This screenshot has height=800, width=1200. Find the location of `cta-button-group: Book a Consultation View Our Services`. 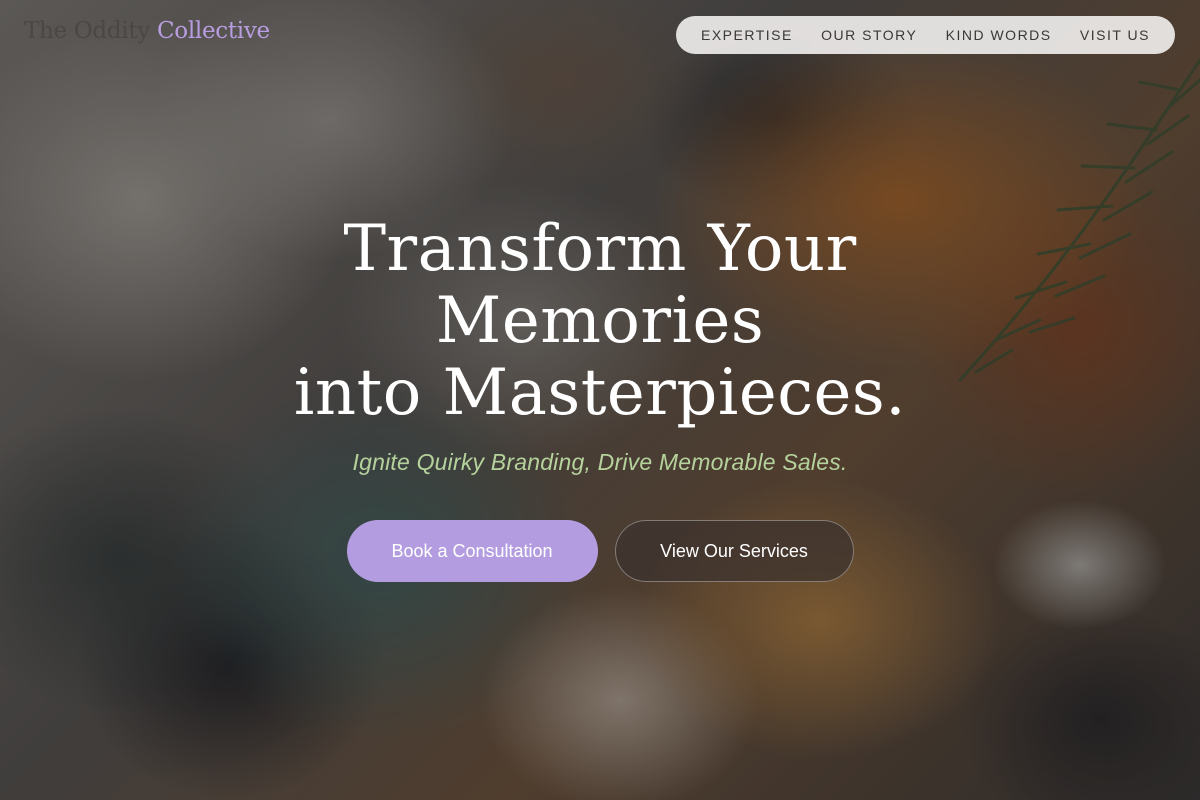

cta-button-group: Book a Consultation View Our Services is located at coordinates (600, 551).